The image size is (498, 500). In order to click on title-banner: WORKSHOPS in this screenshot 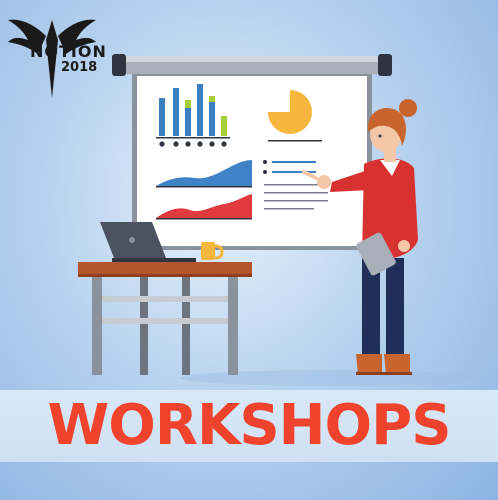, I will do `click(249, 426)`.